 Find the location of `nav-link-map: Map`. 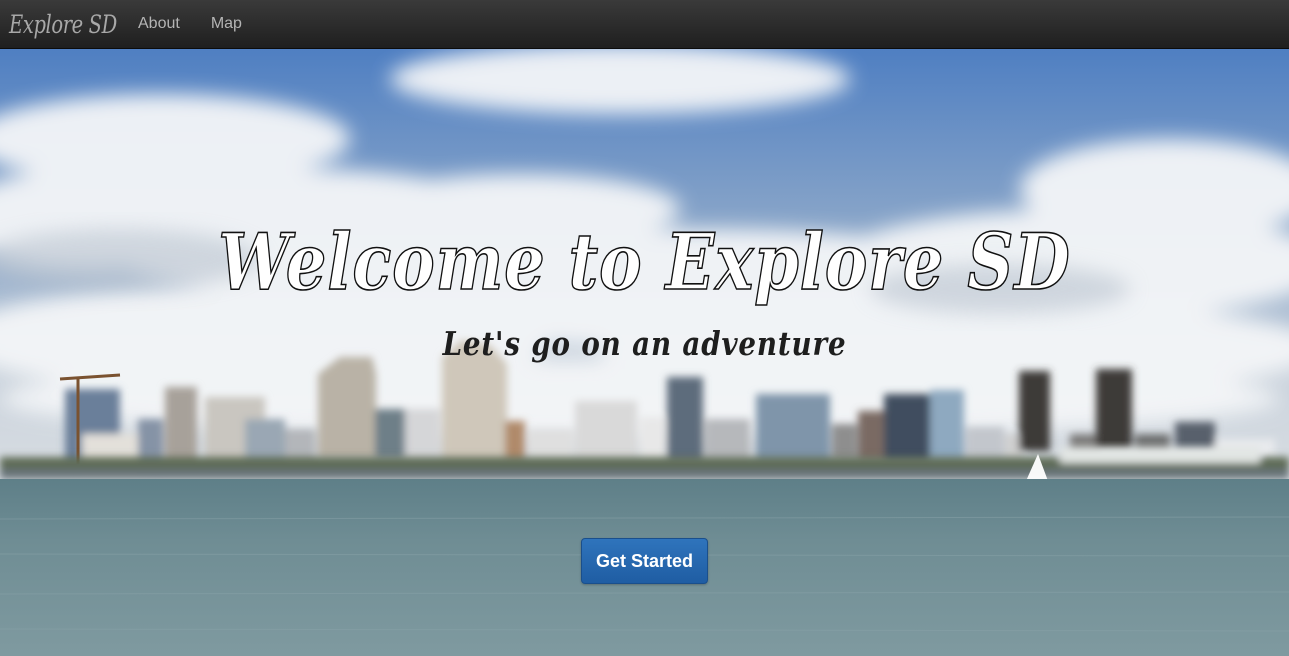

nav-link-map: Map is located at coordinates (226, 24).